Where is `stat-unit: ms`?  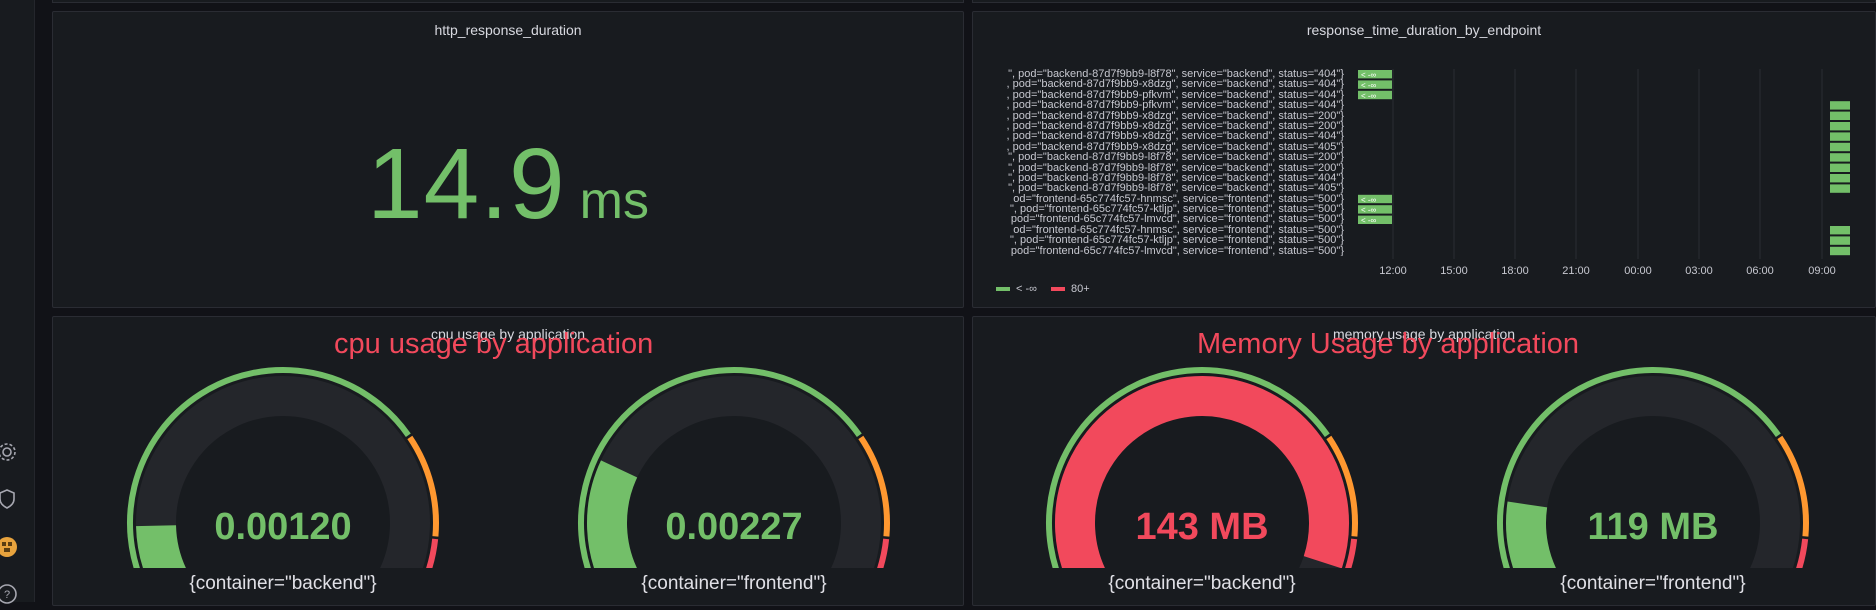 stat-unit: ms is located at coordinates (614, 201).